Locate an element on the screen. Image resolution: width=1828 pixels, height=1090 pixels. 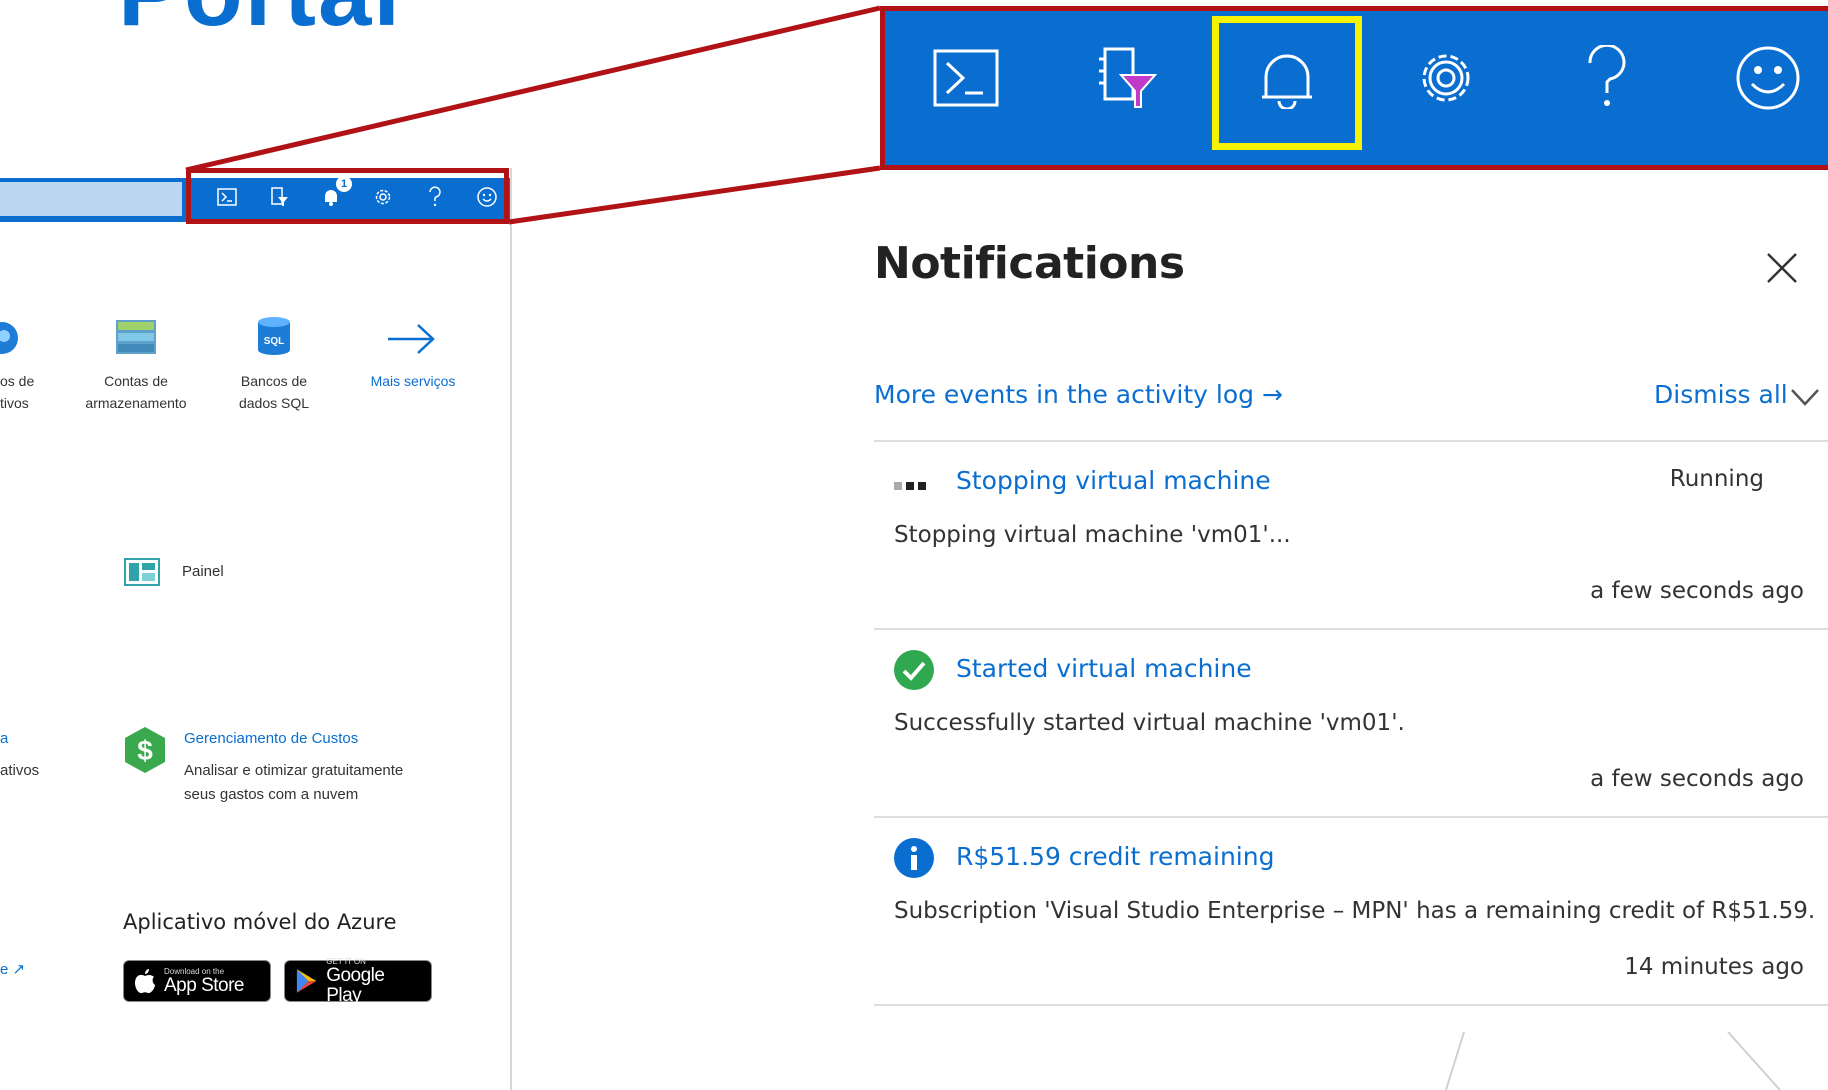
cost-management-link: Gerenciamento de Custos is located at coordinates (271, 738).